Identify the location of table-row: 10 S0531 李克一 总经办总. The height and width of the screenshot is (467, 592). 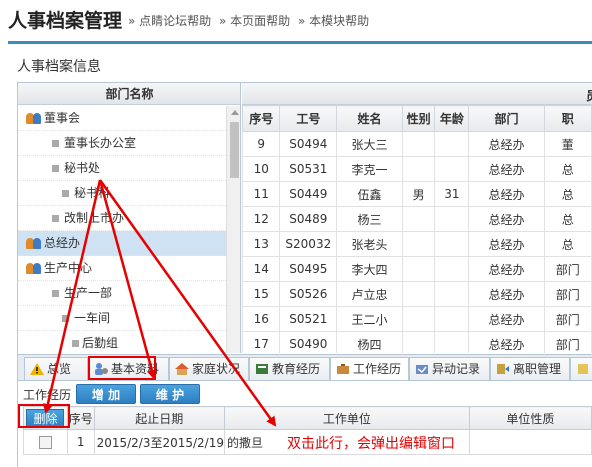
(417, 169).